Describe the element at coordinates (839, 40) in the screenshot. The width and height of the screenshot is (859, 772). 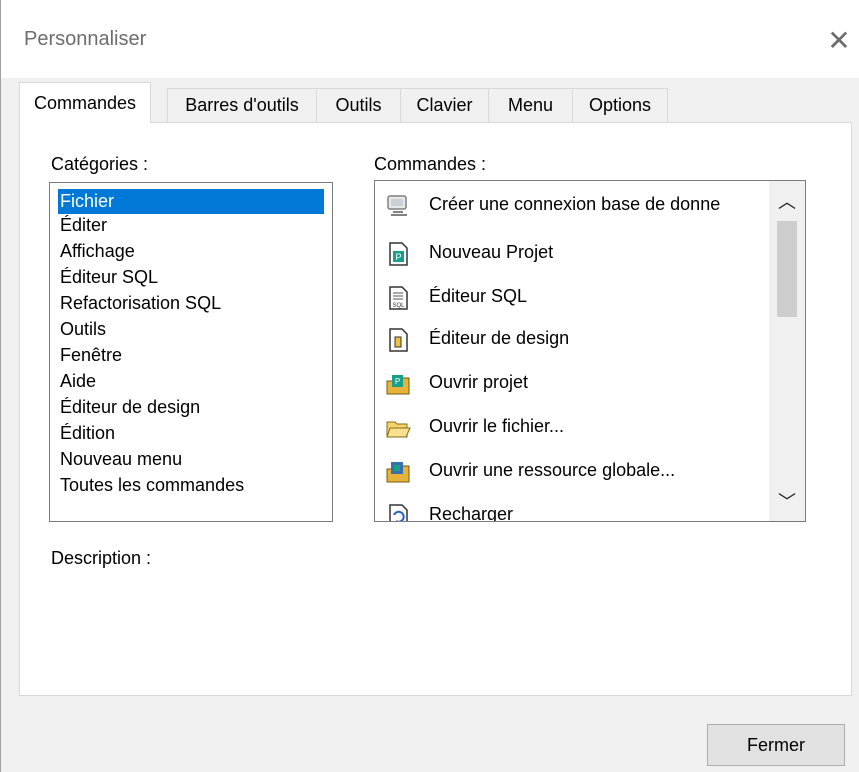
I see `close-icon: ✕` at that location.